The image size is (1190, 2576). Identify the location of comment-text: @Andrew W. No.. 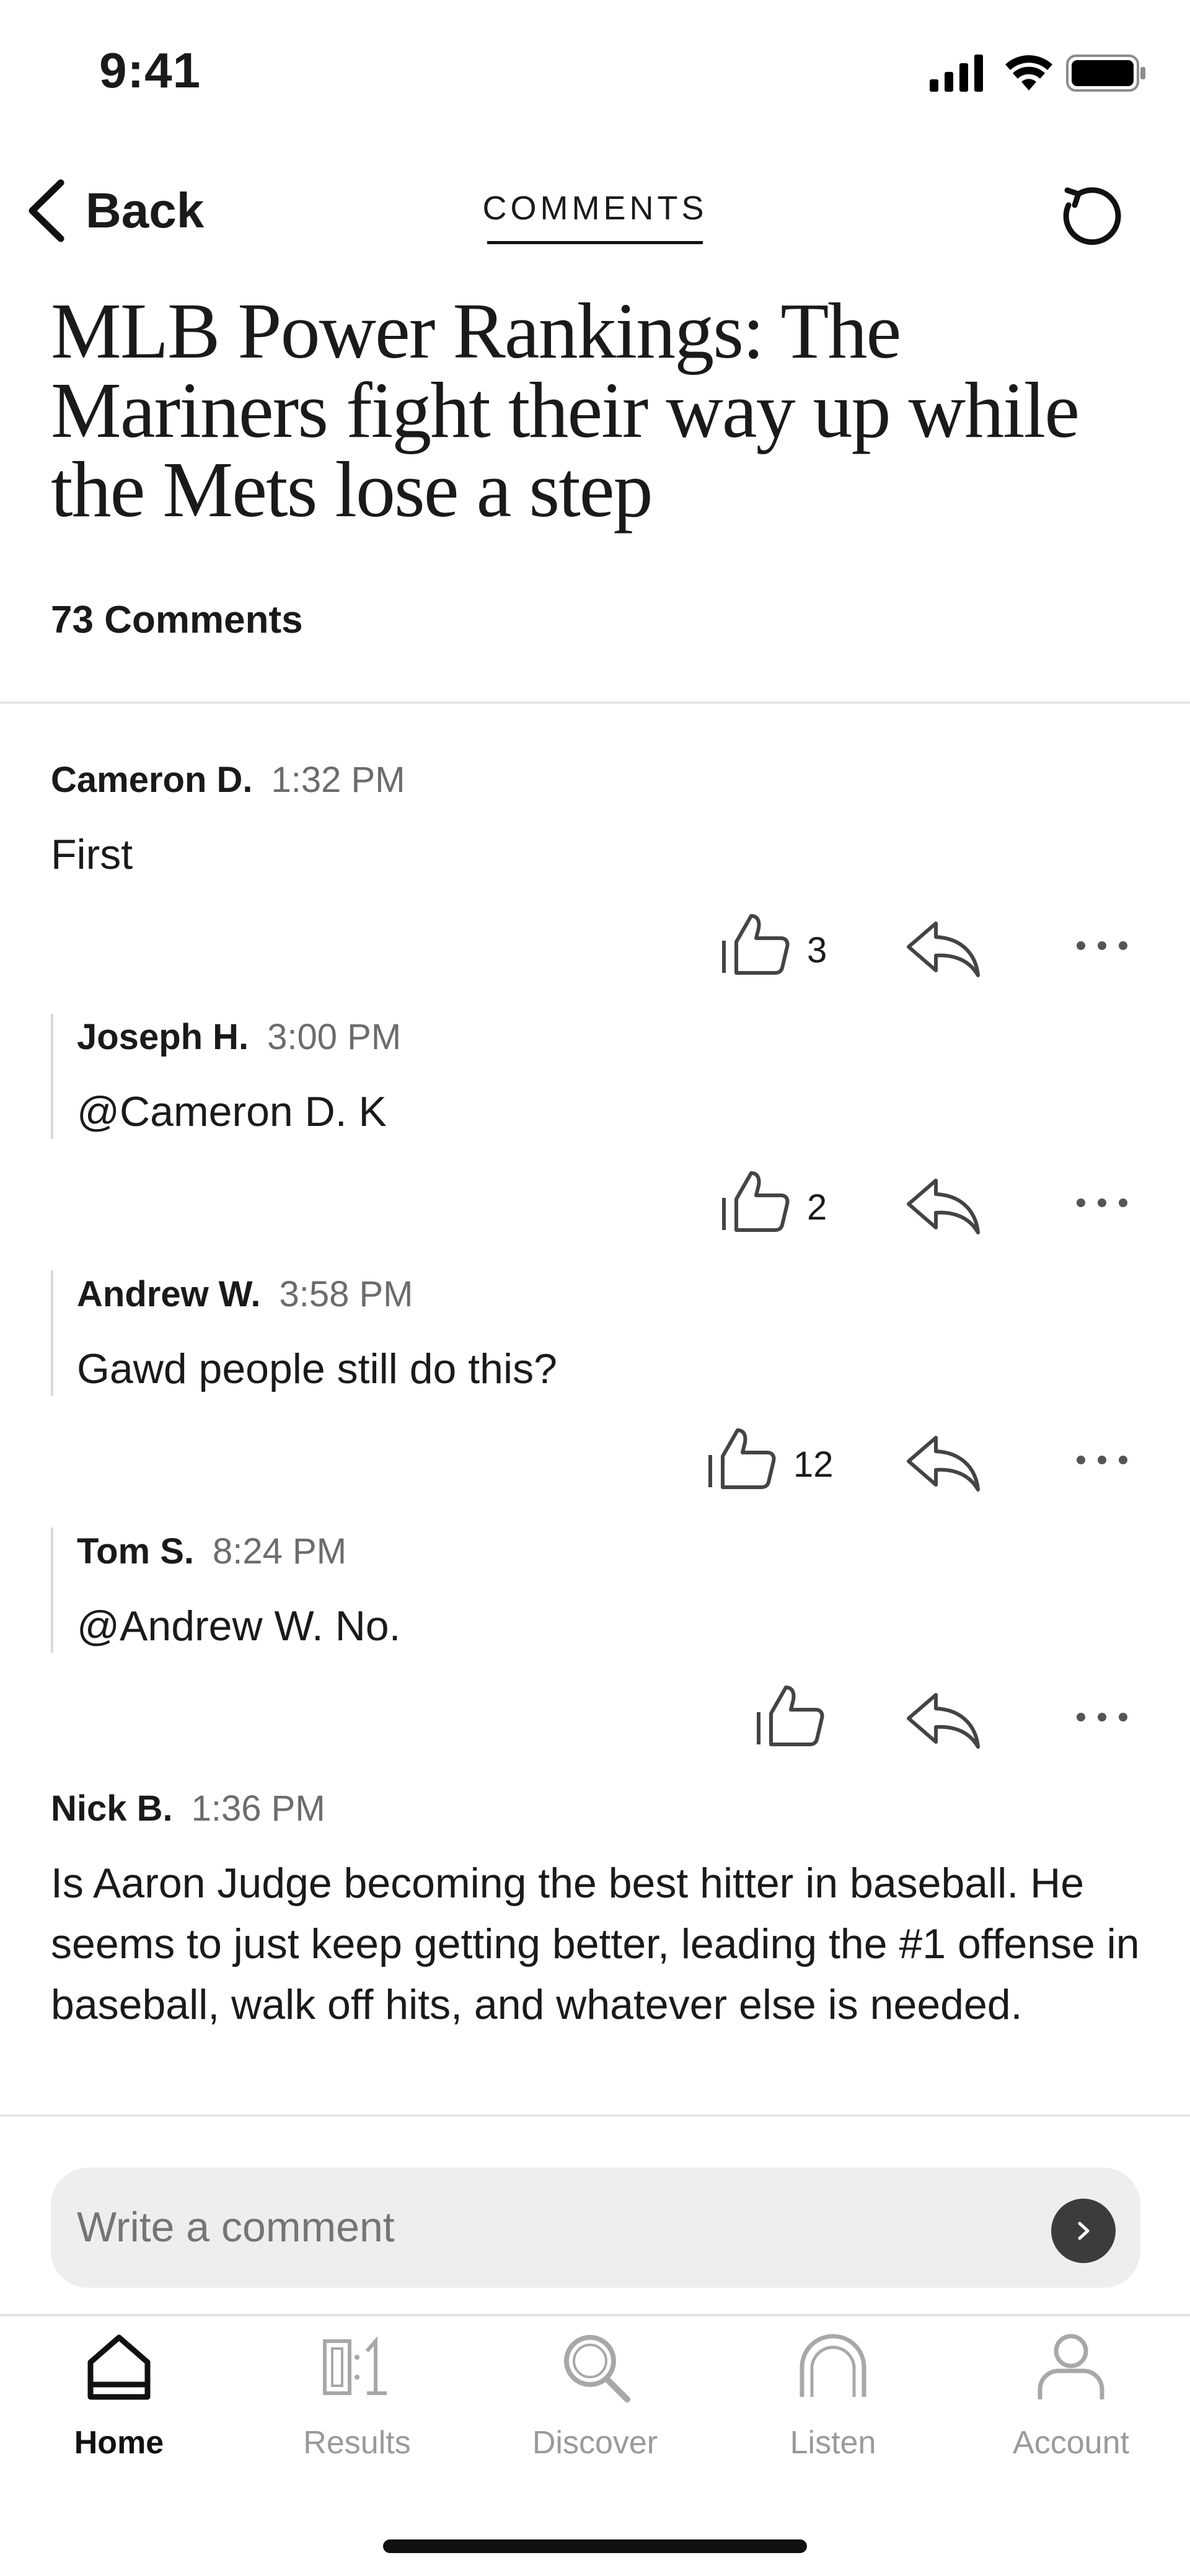
(239, 1626).